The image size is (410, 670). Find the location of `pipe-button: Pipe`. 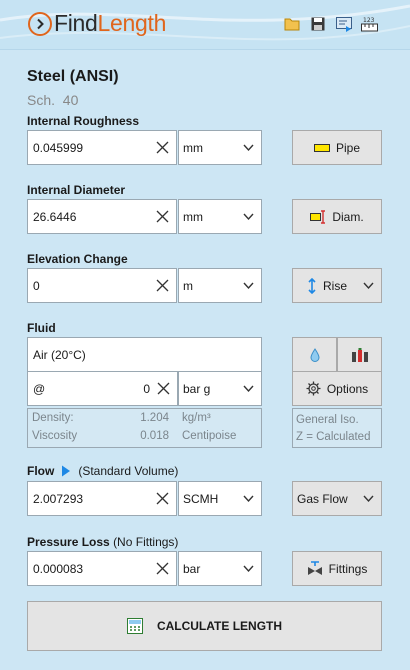

pipe-button: Pipe is located at coordinates (337, 147).